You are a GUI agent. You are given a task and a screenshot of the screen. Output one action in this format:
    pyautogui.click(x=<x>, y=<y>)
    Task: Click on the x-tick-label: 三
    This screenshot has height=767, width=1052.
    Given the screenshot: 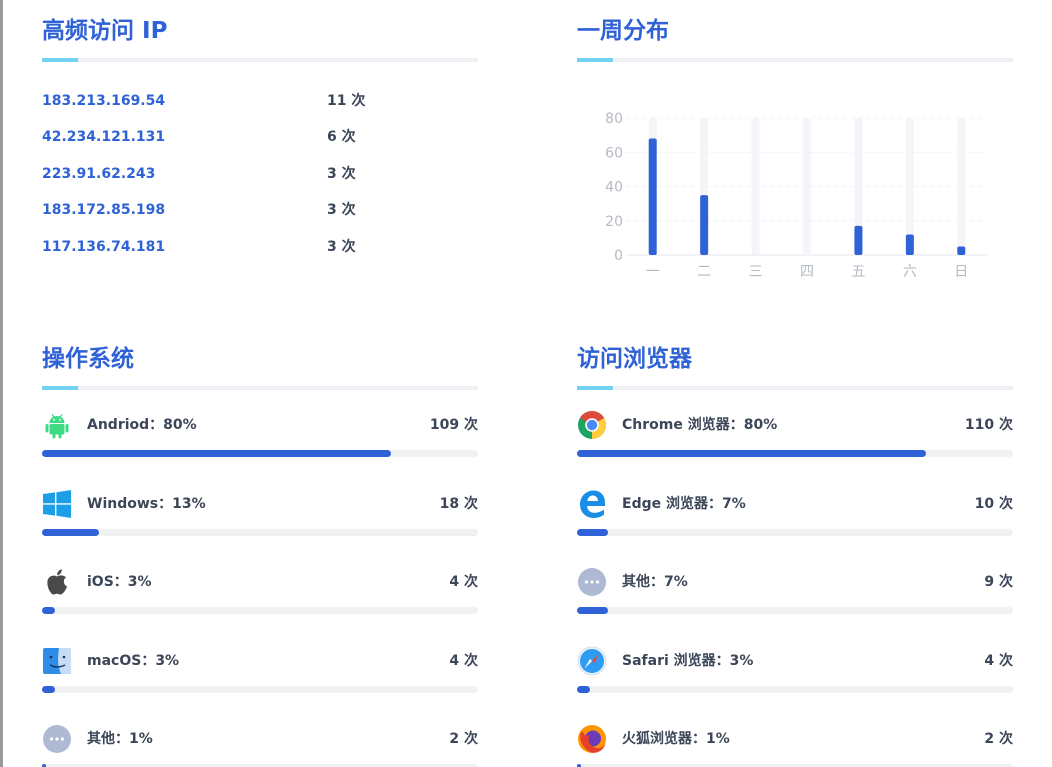 What is the action you would take?
    pyautogui.click(x=756, y=272)
    